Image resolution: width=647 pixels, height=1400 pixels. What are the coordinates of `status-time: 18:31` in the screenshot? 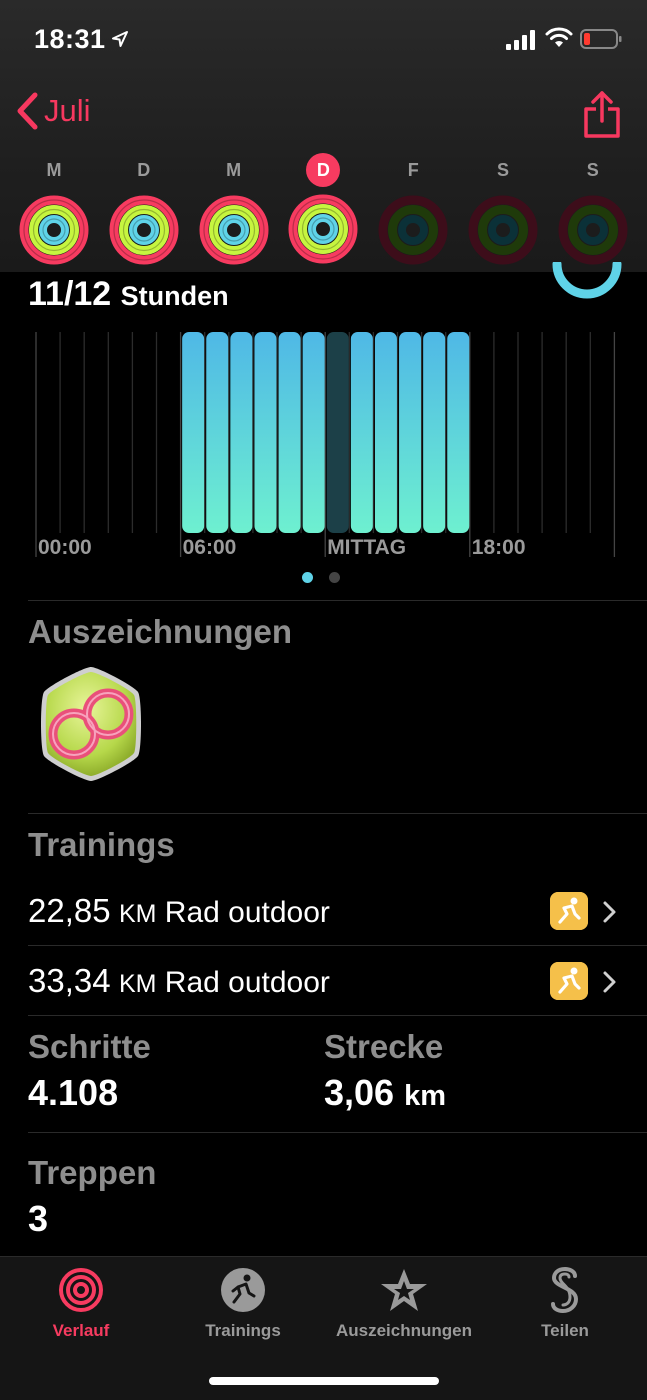 It's located at (70, 39).